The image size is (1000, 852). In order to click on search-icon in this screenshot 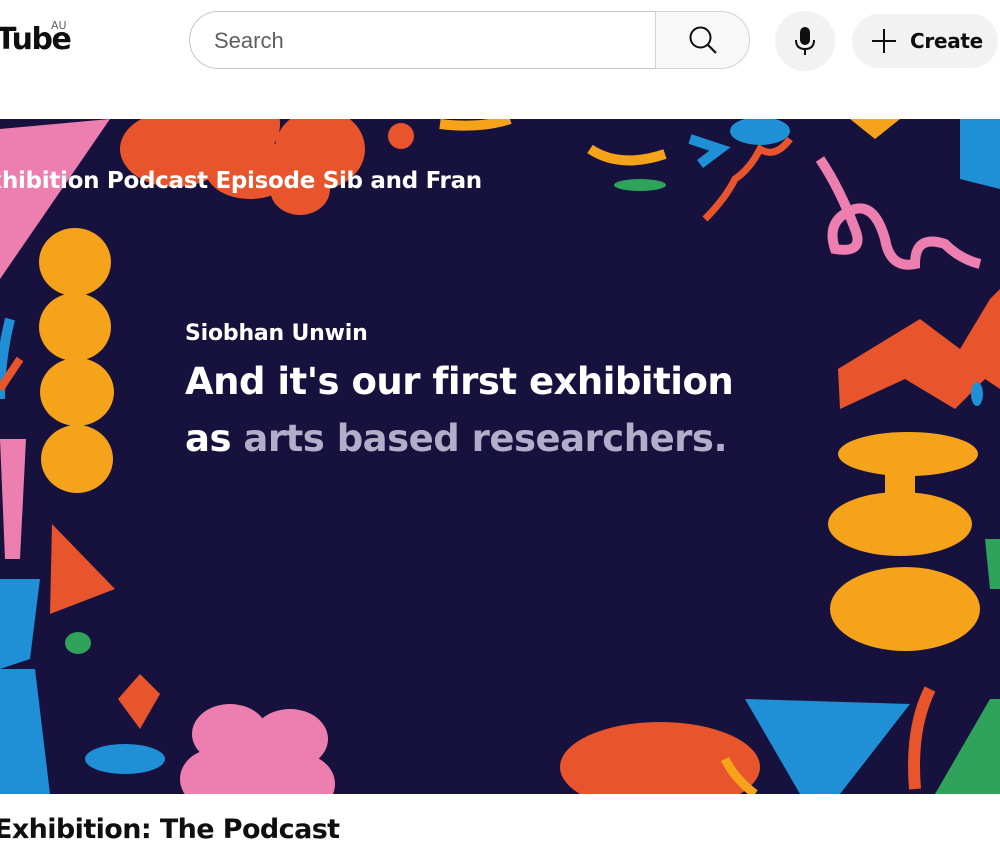, I will do `click(703, 40)`.